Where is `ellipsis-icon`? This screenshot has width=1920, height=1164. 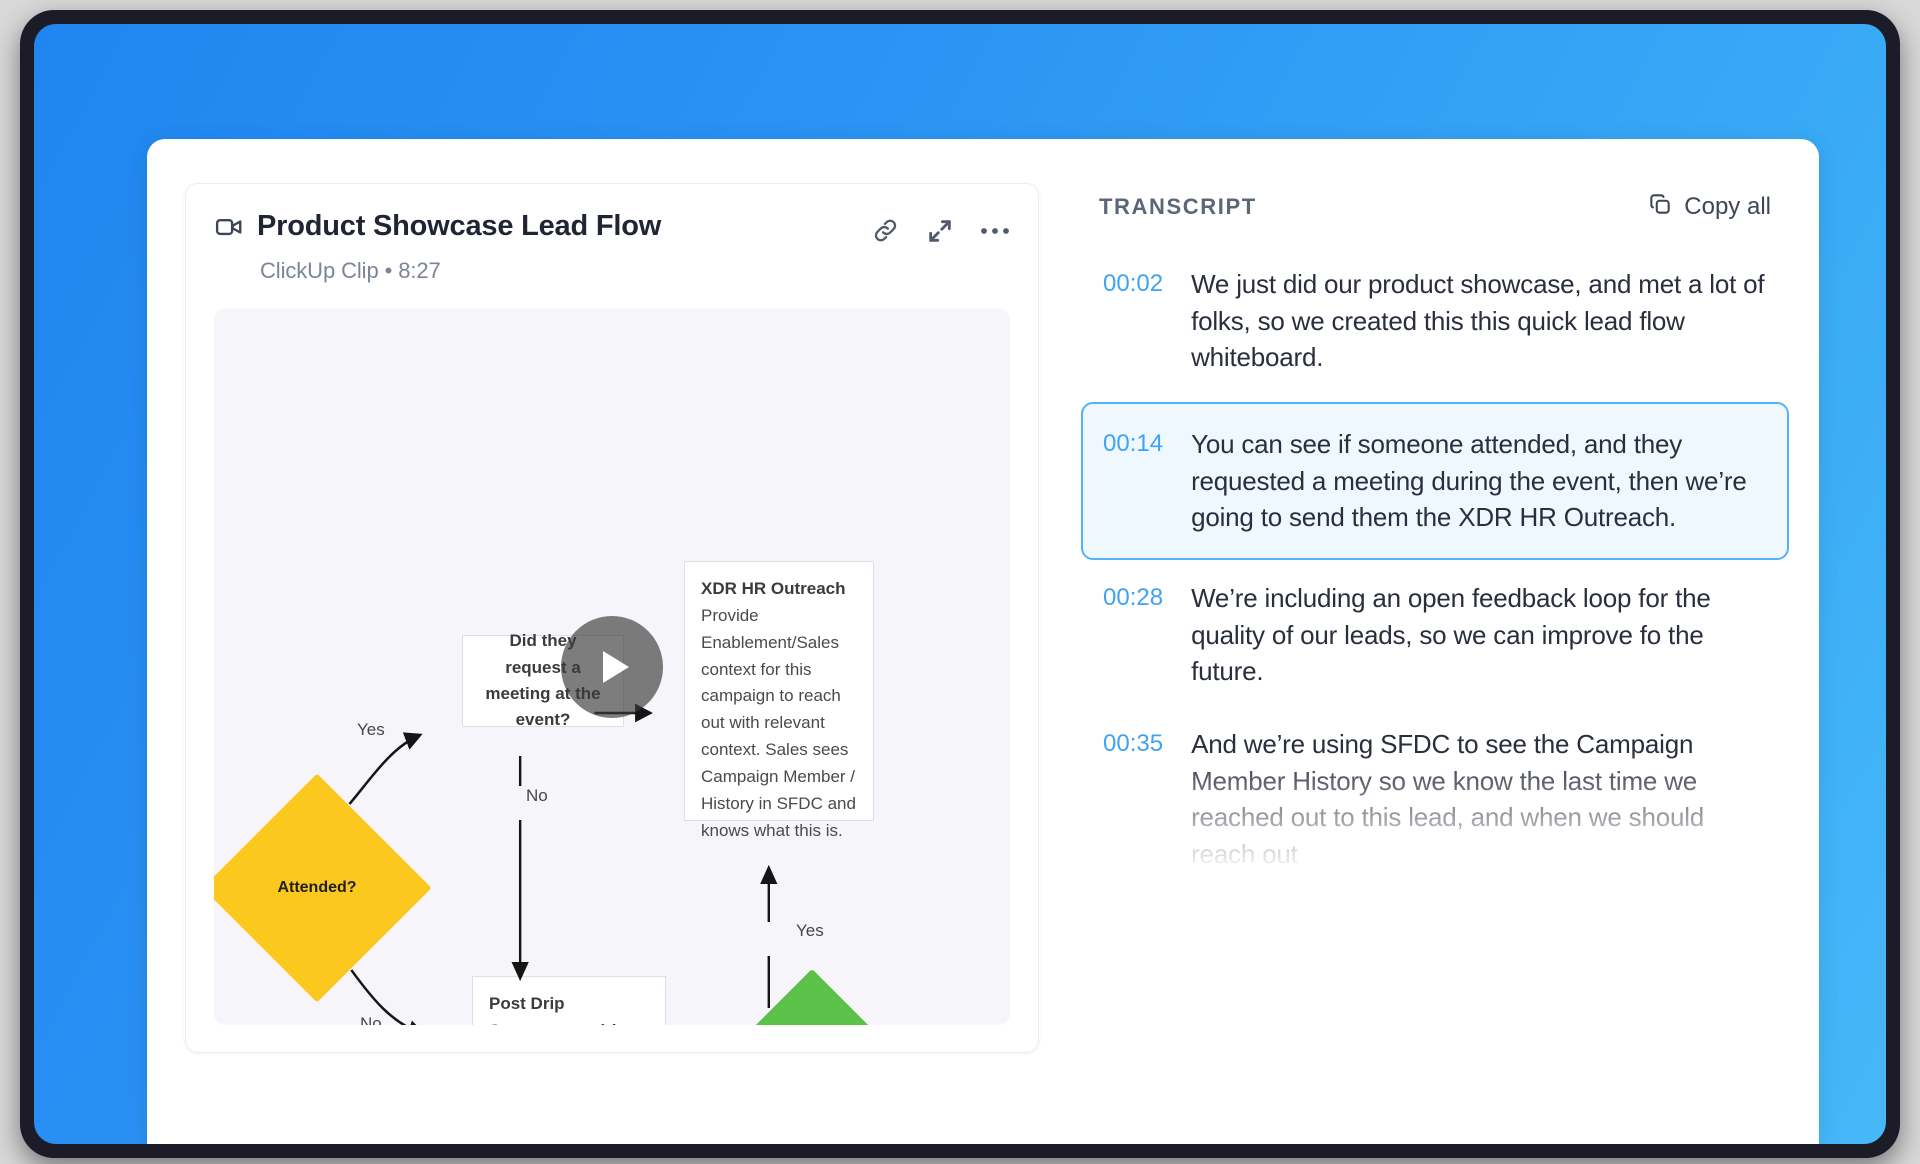 ellipsis-icon is located at coordinates (995, 231).